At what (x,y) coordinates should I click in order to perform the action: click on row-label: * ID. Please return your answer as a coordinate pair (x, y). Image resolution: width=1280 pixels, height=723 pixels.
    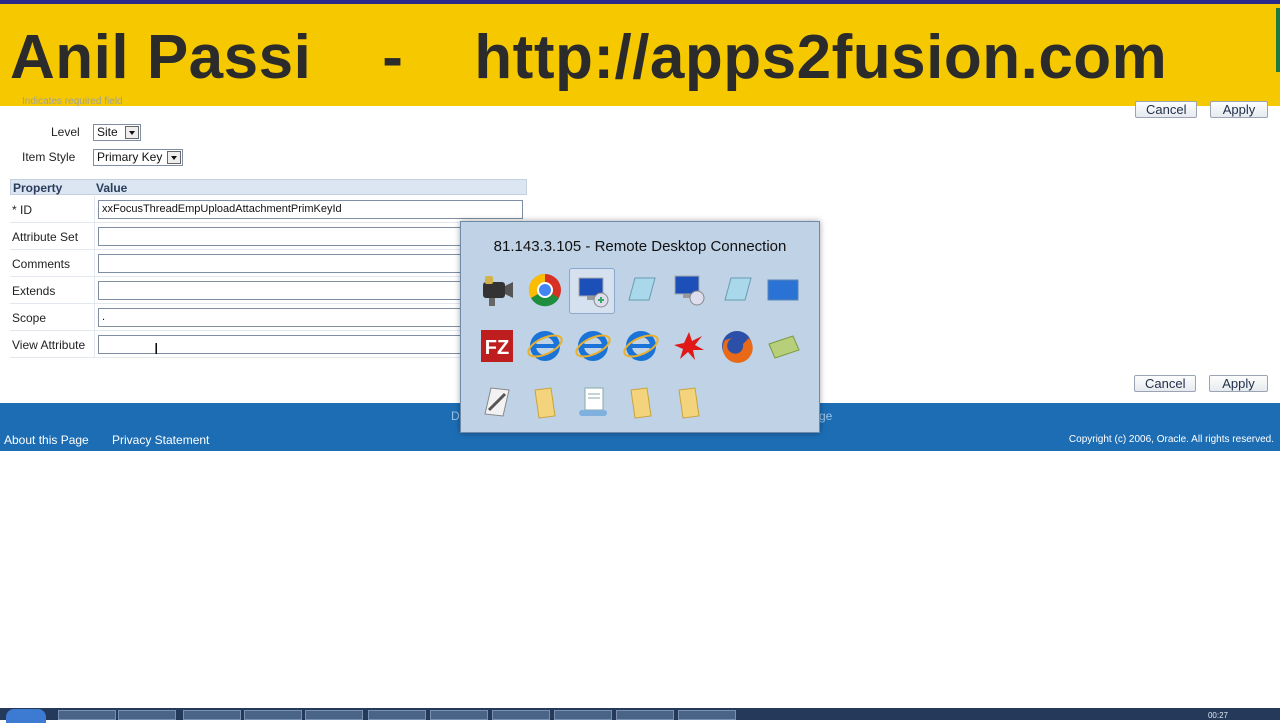
    Looking at the image, I should click on (22, 210).